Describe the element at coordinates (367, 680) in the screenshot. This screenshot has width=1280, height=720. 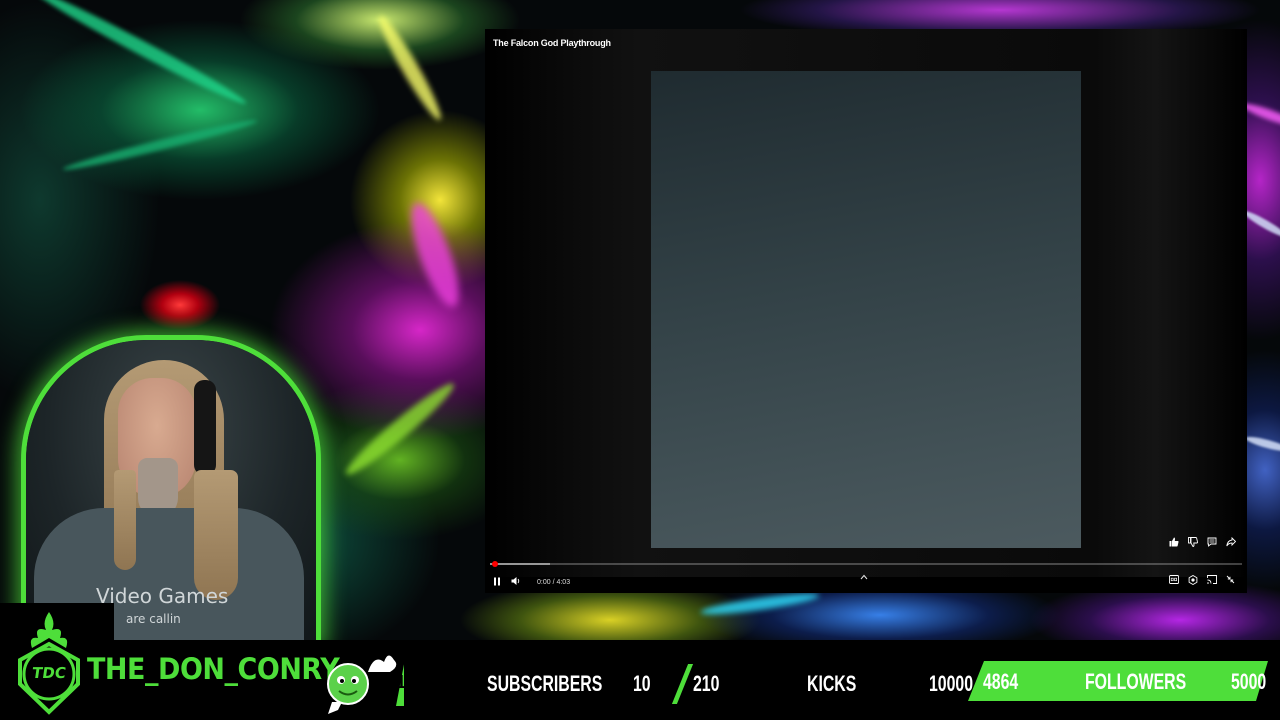
I see `emote-icon: 1` at that location.